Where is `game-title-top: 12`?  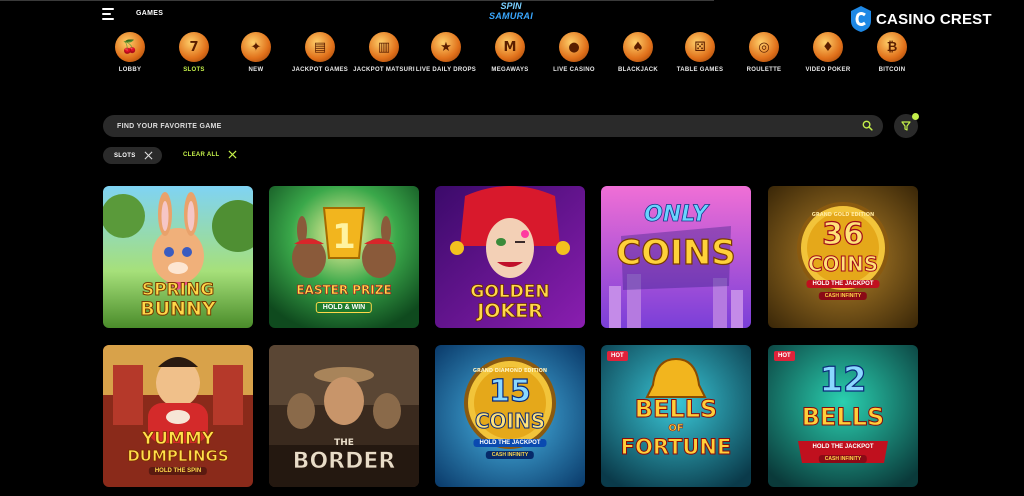 game-title-top: 12 is located at coordinates (843, 380).